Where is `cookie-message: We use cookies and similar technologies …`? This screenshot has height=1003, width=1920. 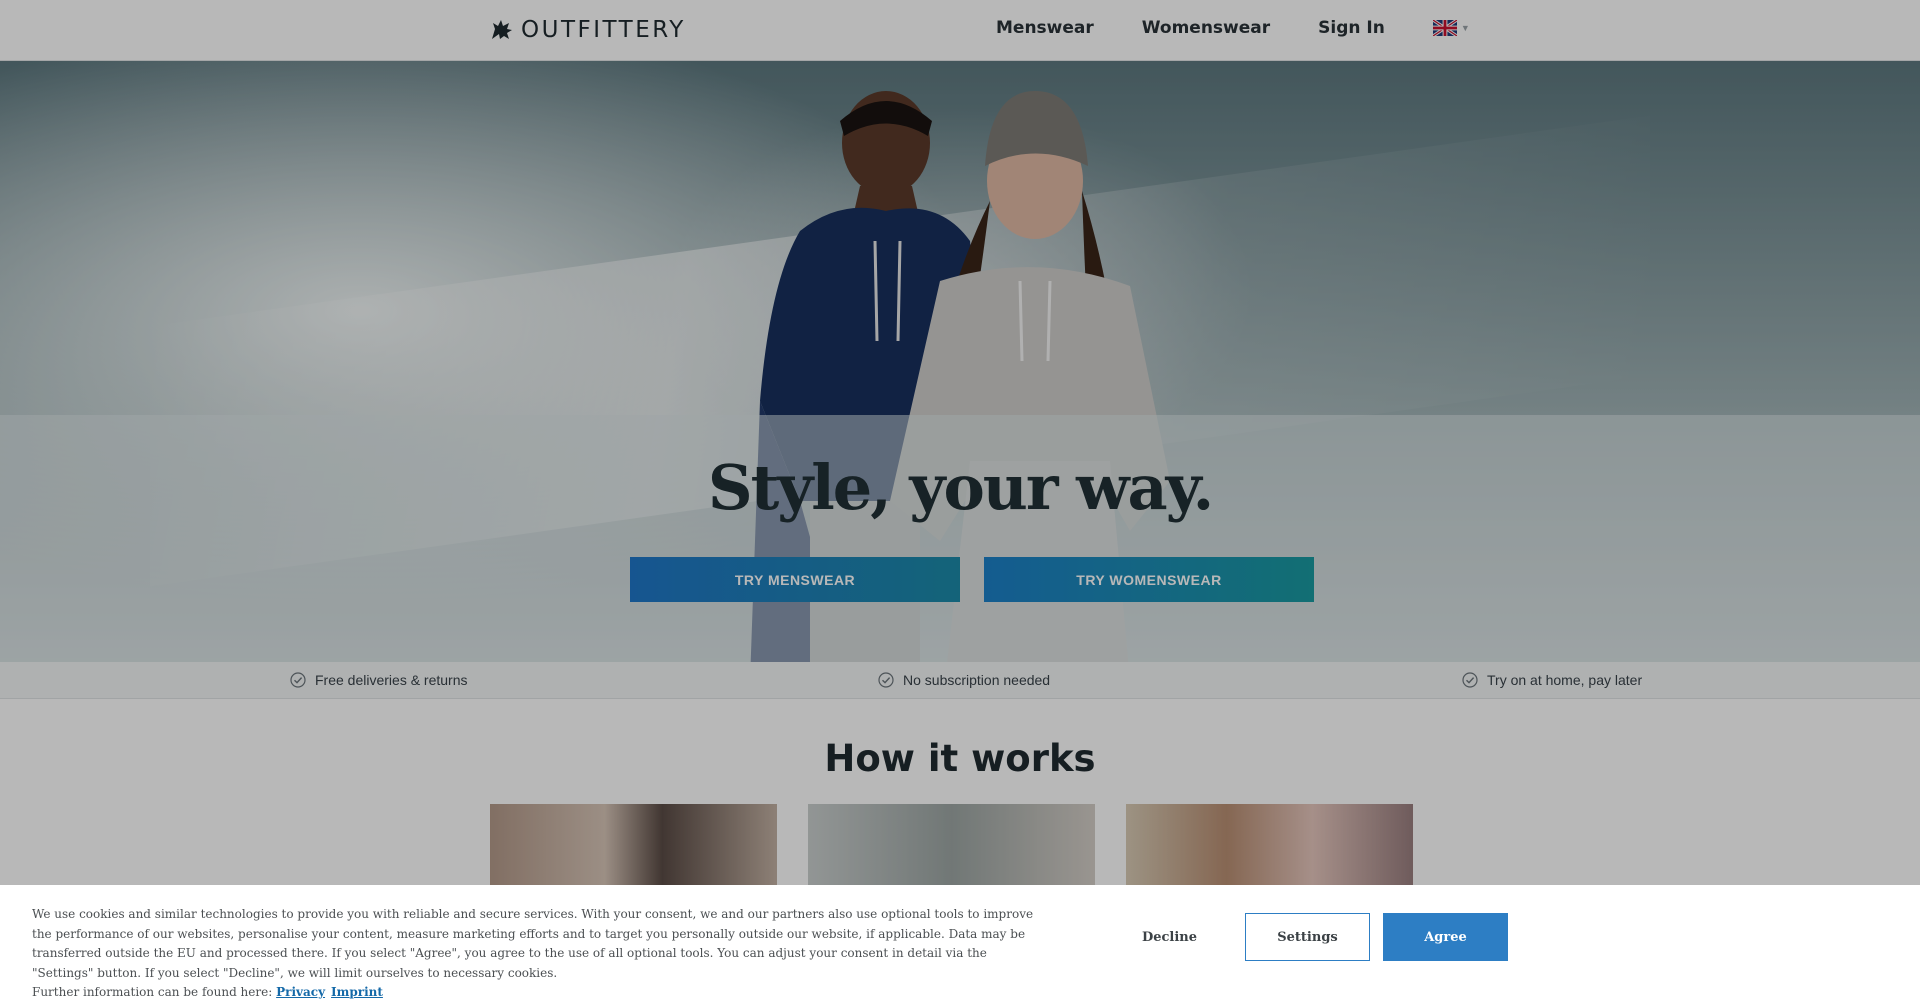 cookie-message: We use cookies and similar technologies … is located at coordinates (537, 954).